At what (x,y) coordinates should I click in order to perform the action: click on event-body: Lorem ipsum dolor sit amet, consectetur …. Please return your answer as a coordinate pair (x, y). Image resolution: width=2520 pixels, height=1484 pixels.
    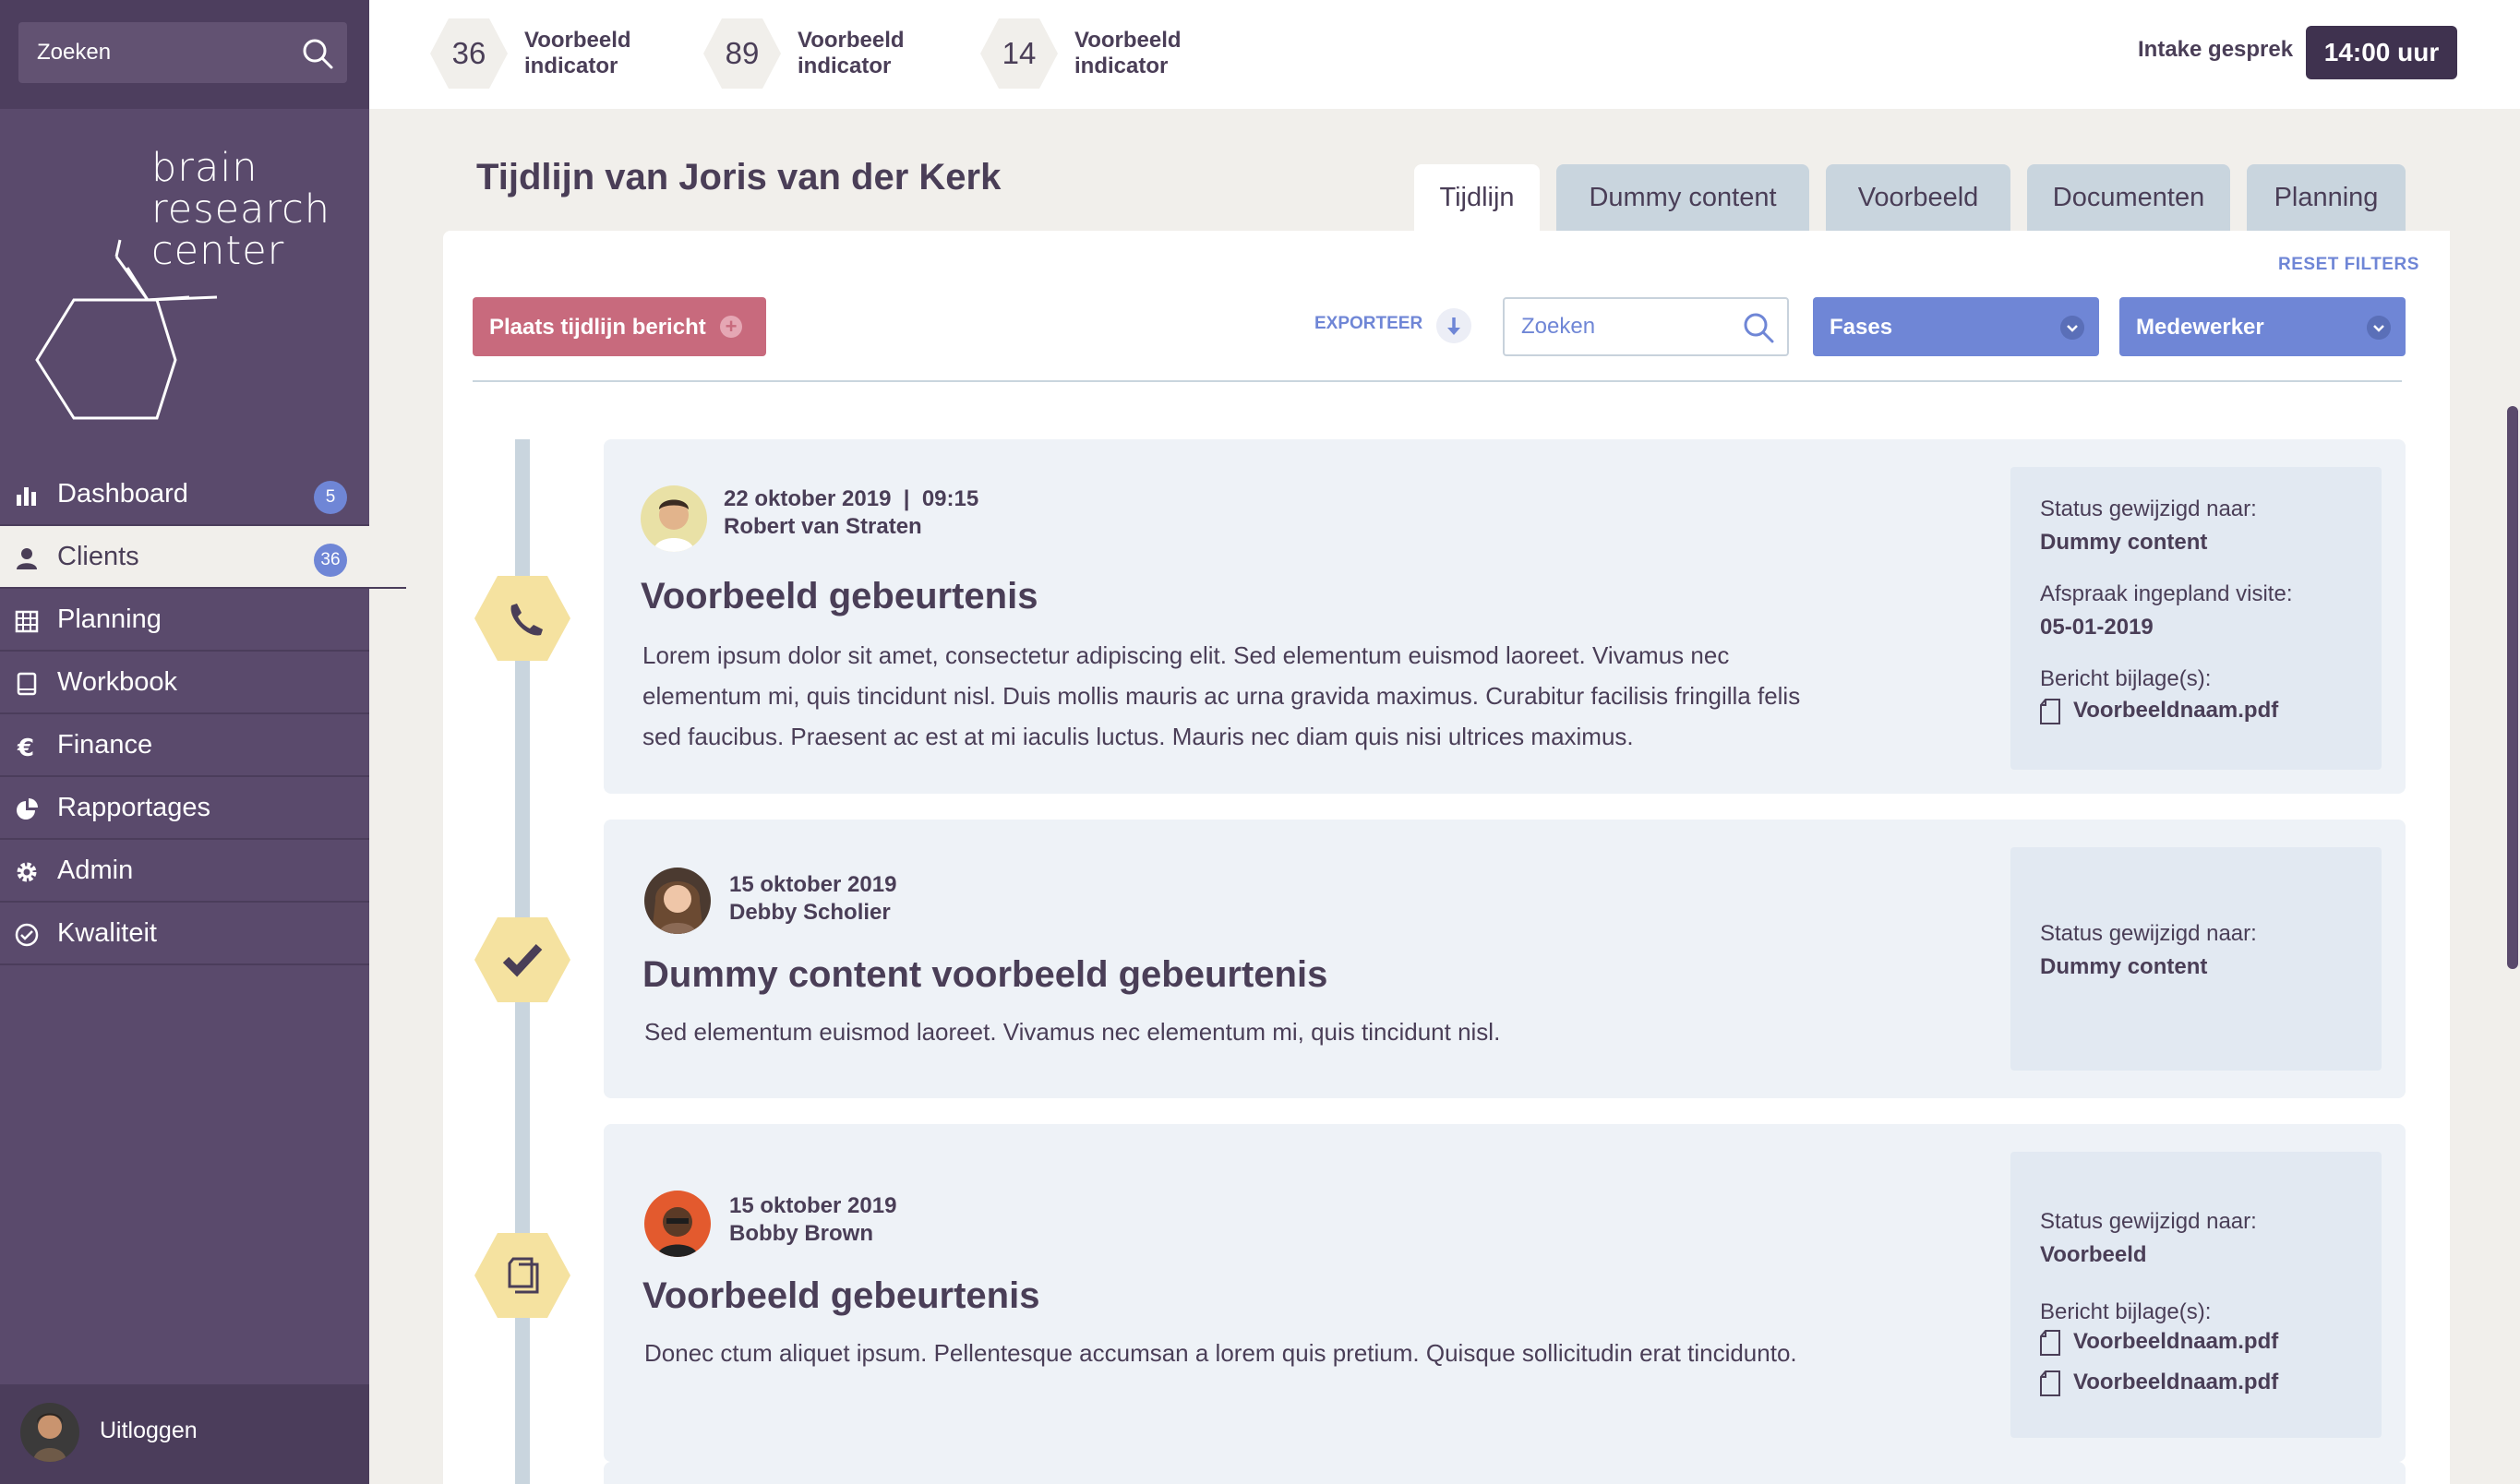
    Looking at the image, I should click on (1221, 695).